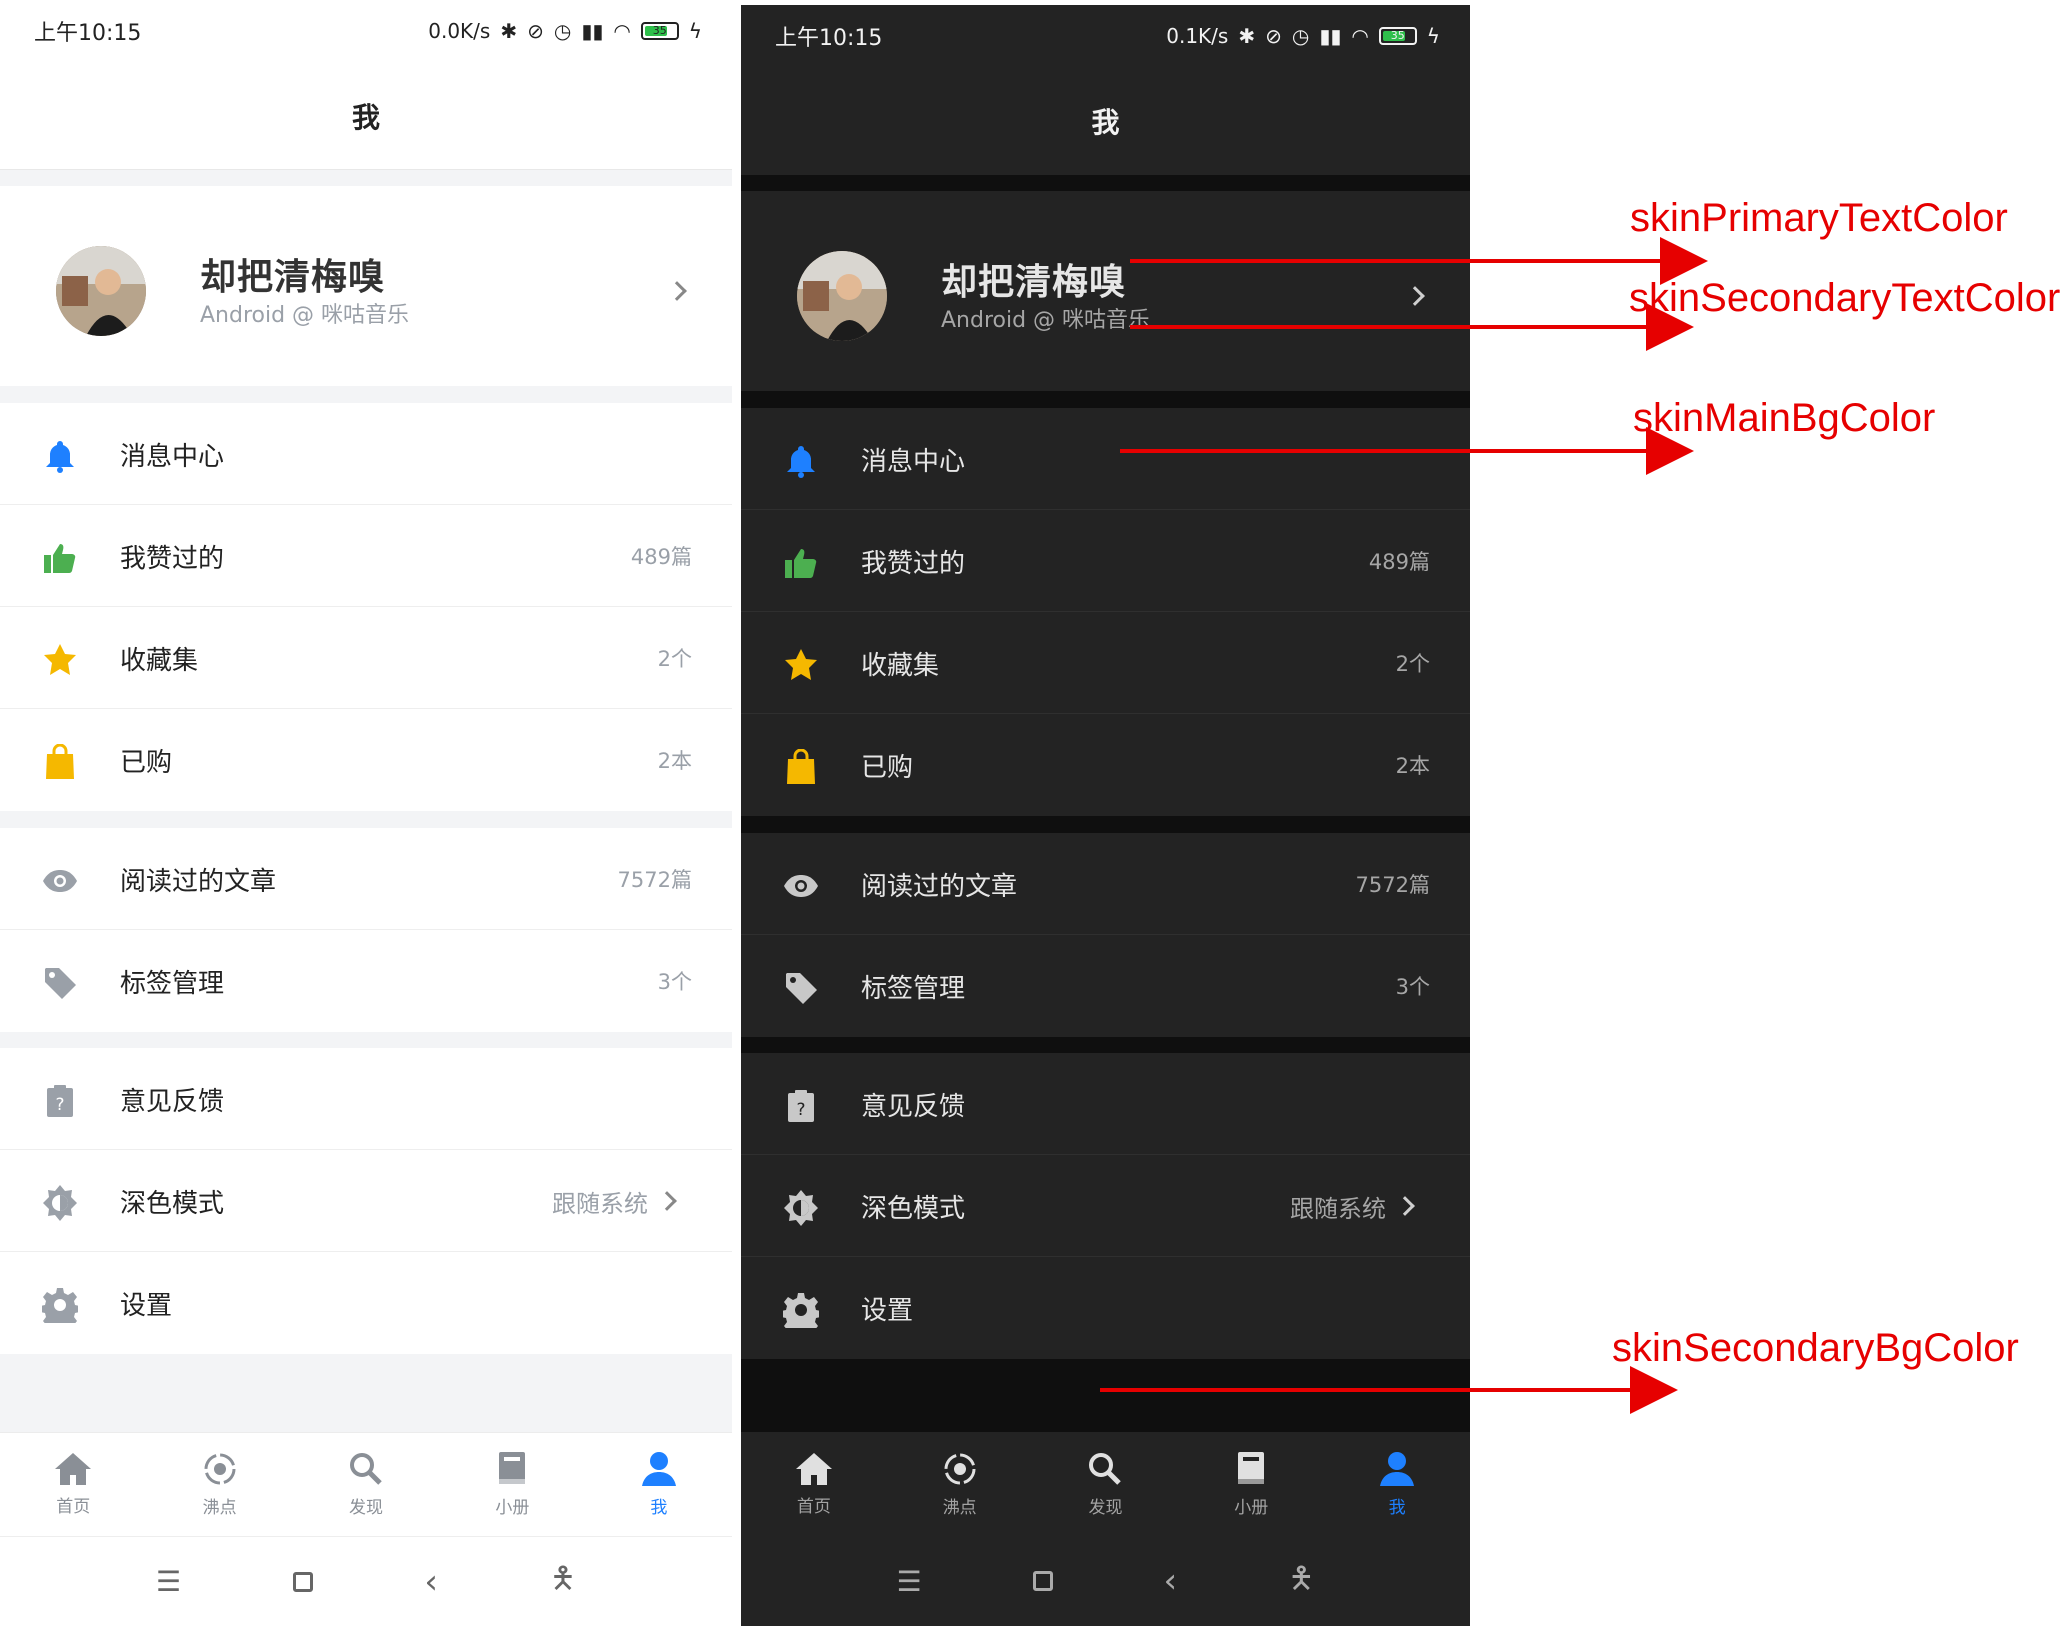 The width and height of the screenshot is (2062, 1626). I want to click on bottom-tab-bar: 首页 沸点 发现 小册 我, so click(366, 1484).